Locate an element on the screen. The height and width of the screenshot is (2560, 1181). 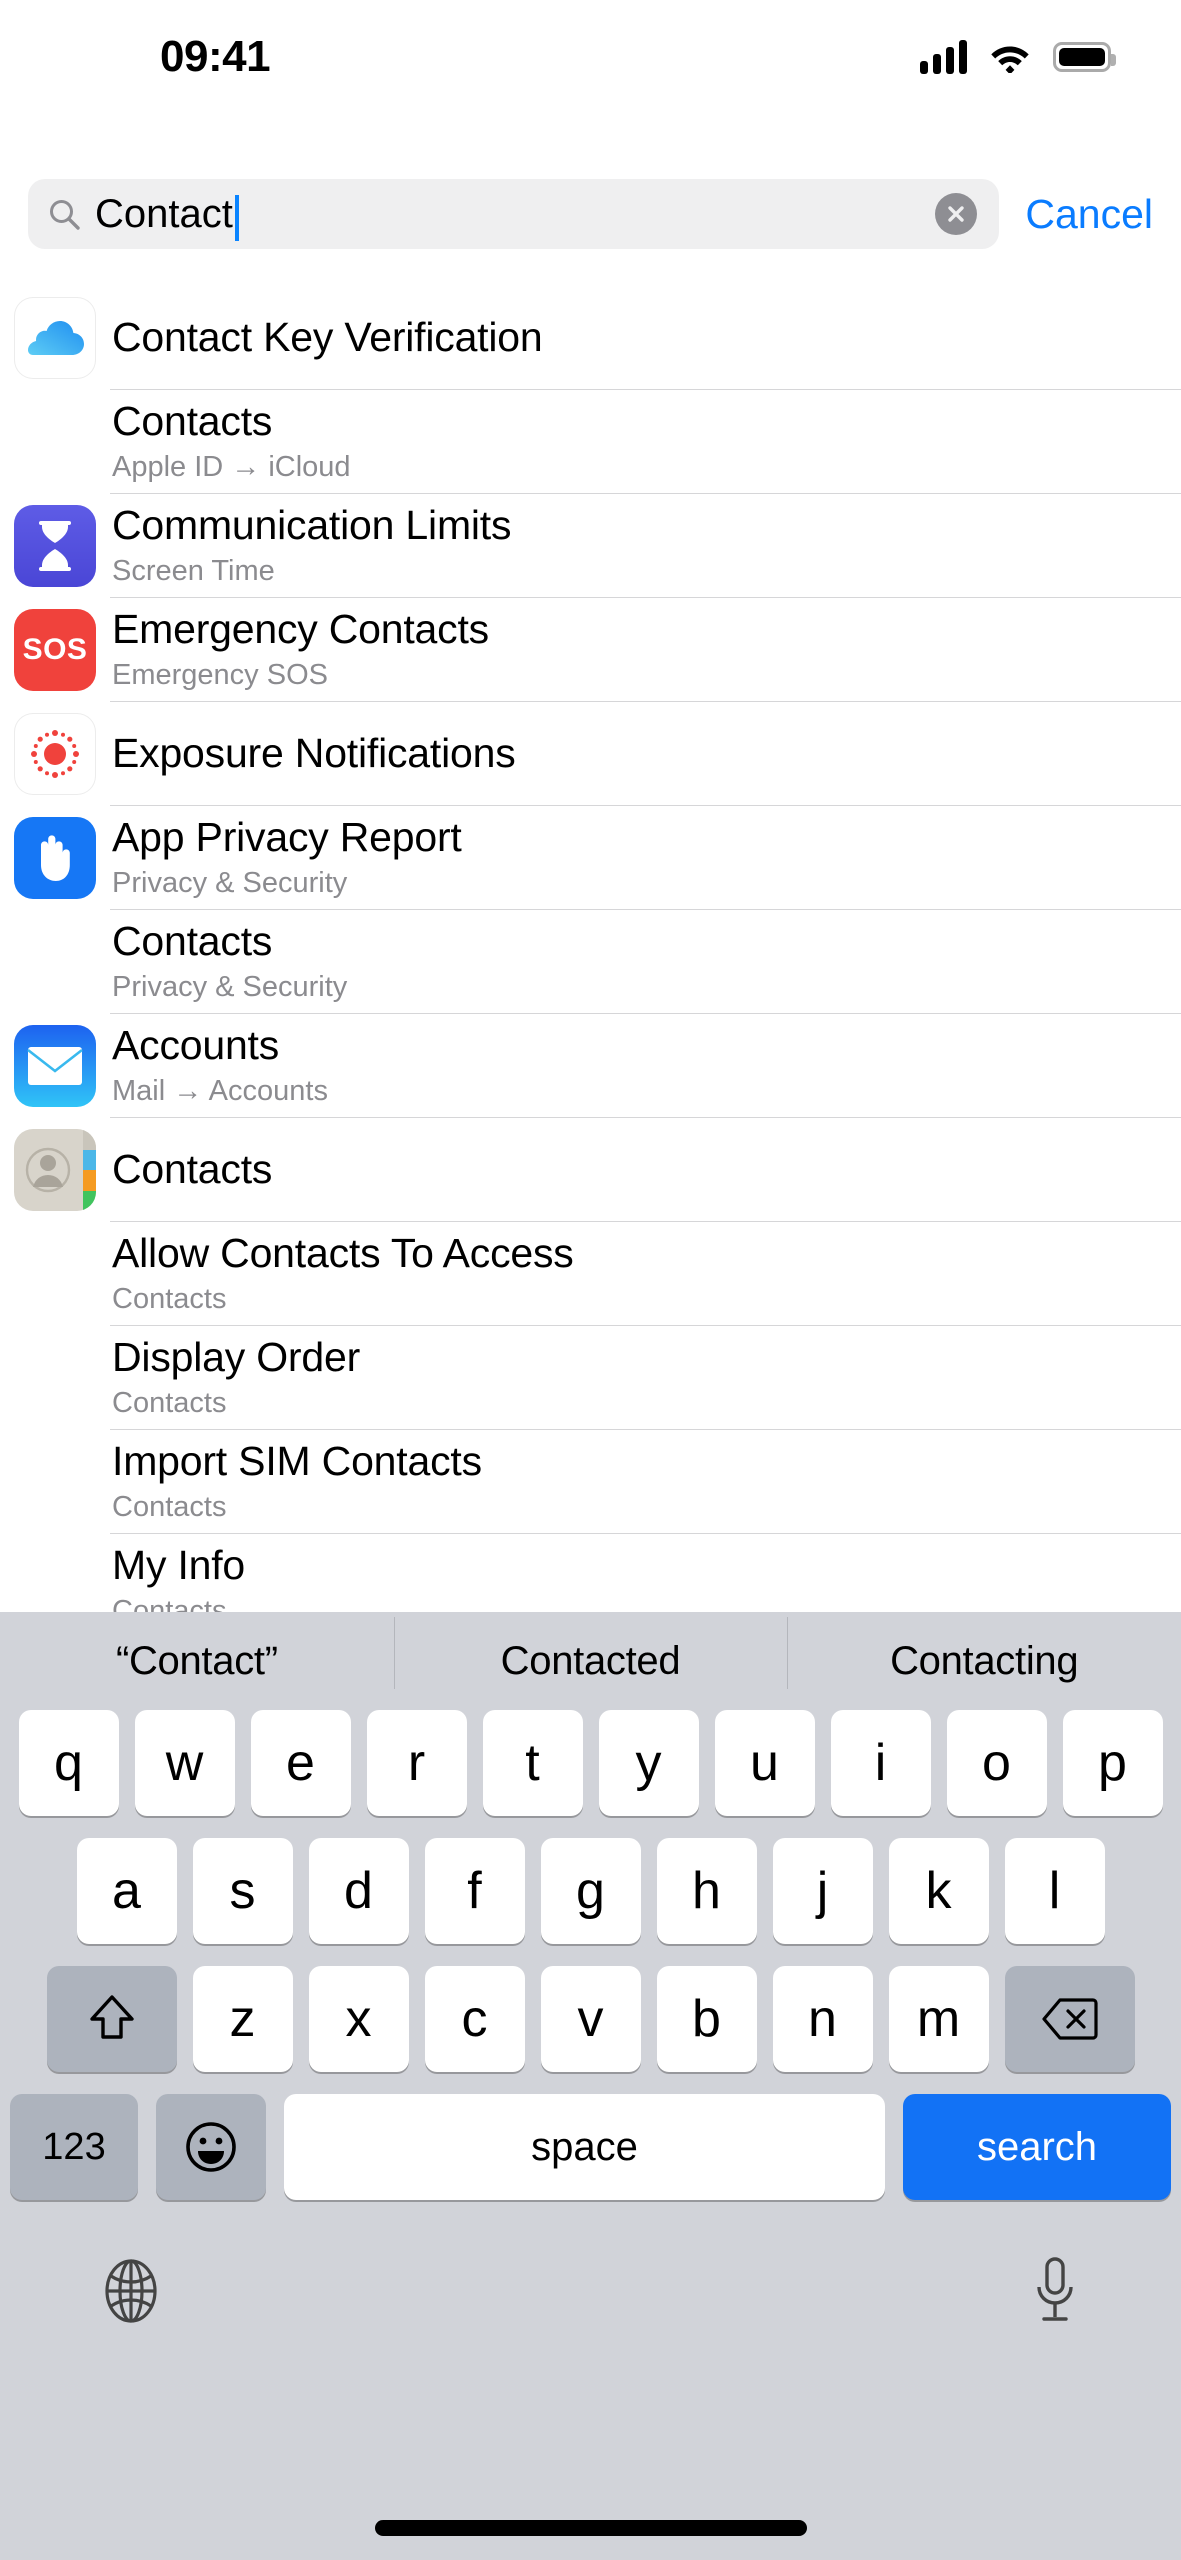
home-indicator is located at coordinates (590, 2528).